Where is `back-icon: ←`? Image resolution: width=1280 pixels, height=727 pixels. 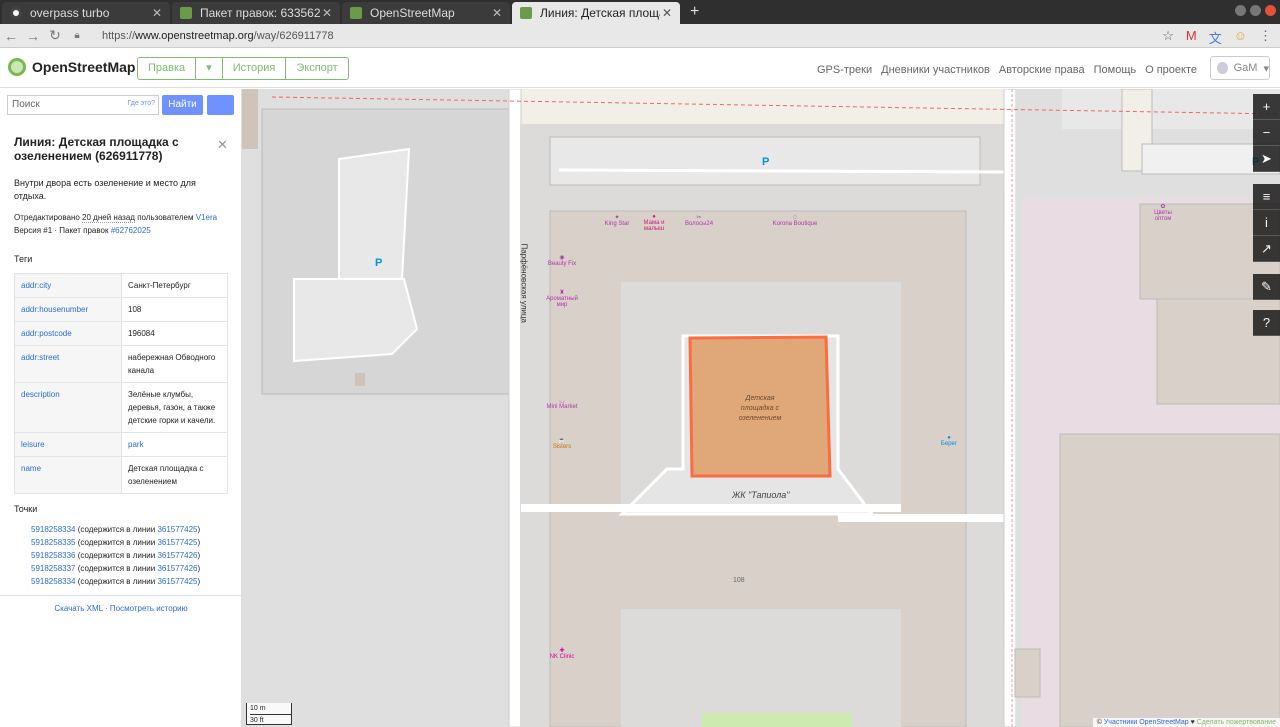
back-icon: ← is located at coordinates (11, 36).